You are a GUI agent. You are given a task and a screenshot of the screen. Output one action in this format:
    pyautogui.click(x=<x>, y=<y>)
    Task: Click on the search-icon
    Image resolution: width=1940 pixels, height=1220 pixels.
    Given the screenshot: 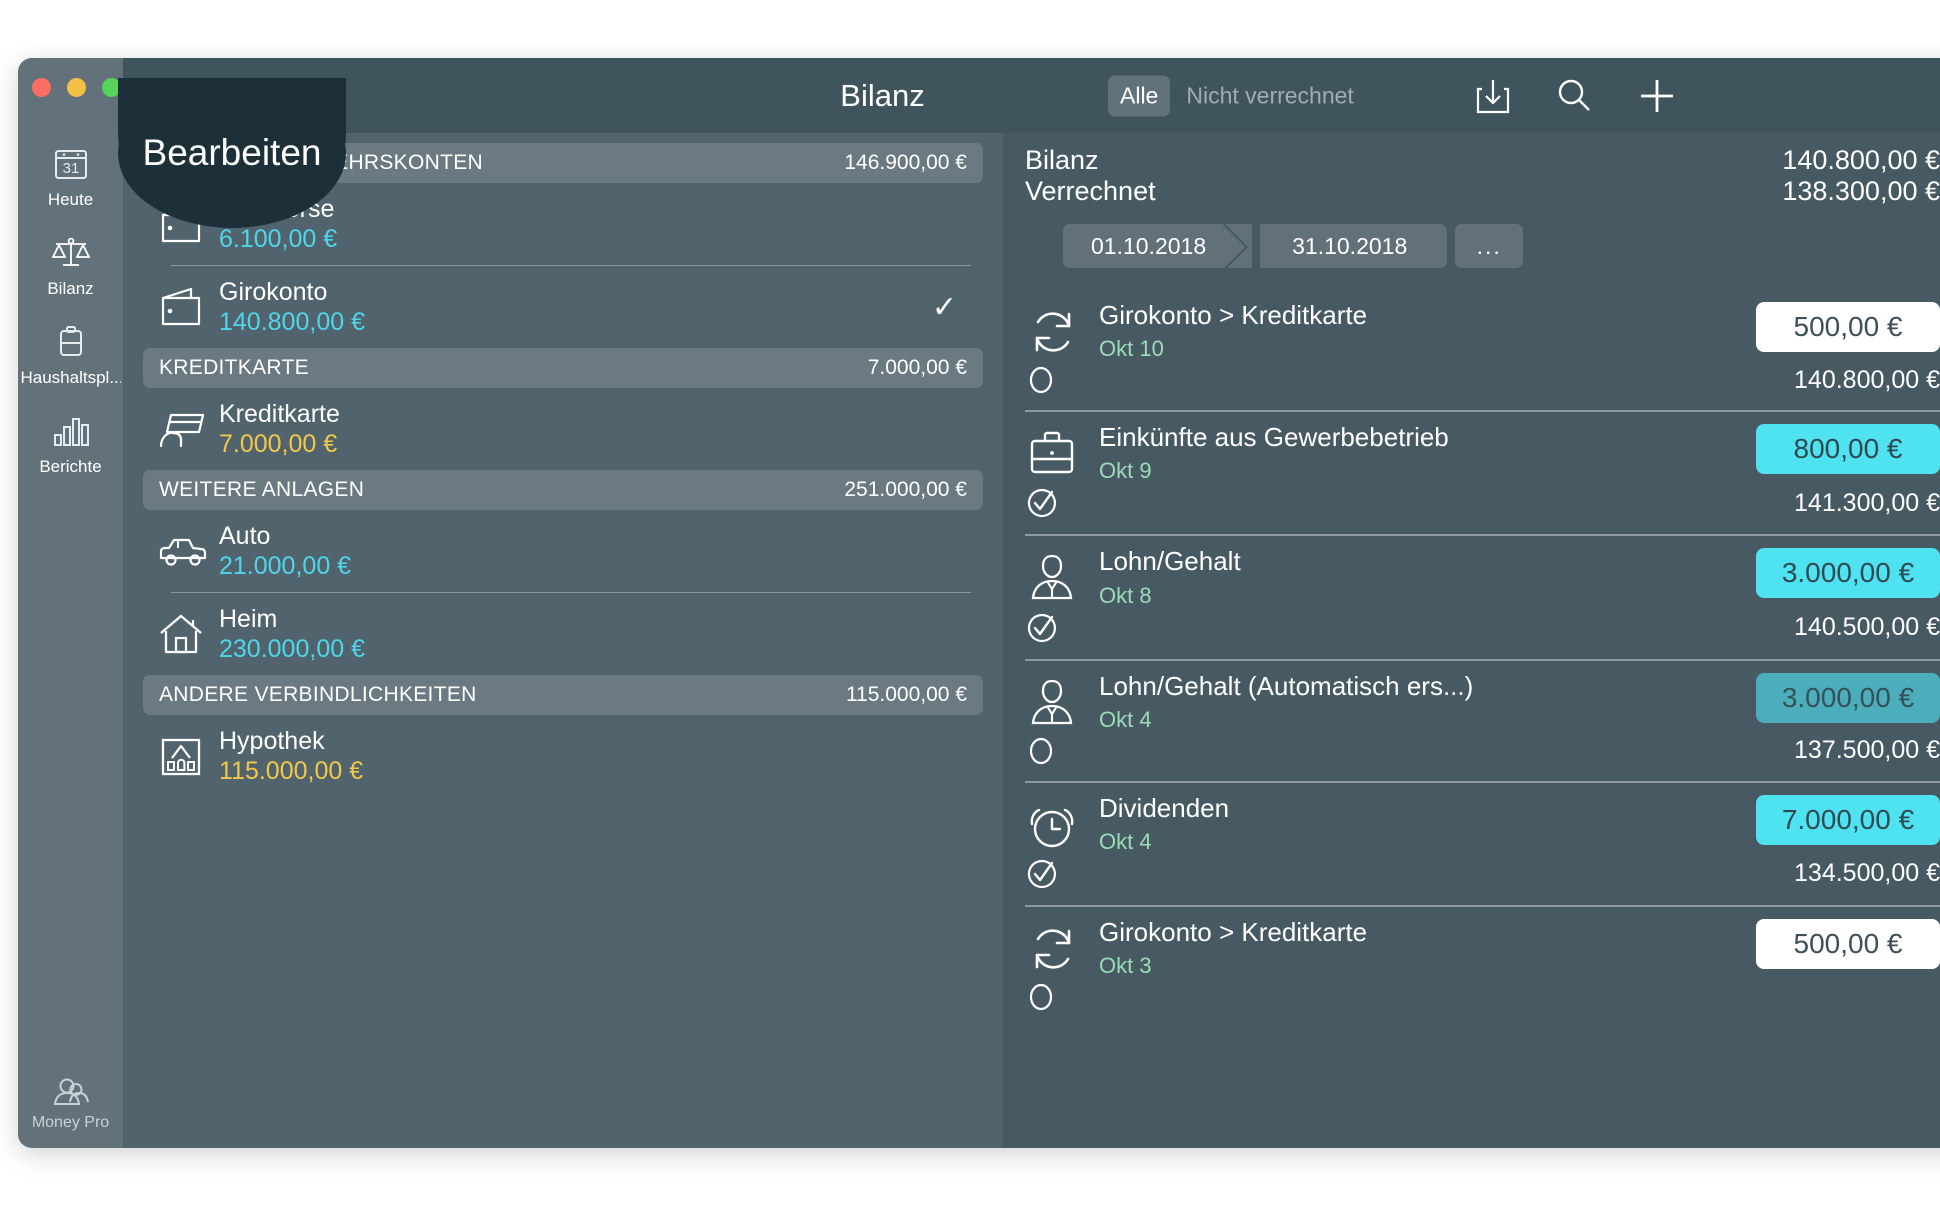 What is the action you would take?
    pyautogui.click(x=1574, y=96)
    